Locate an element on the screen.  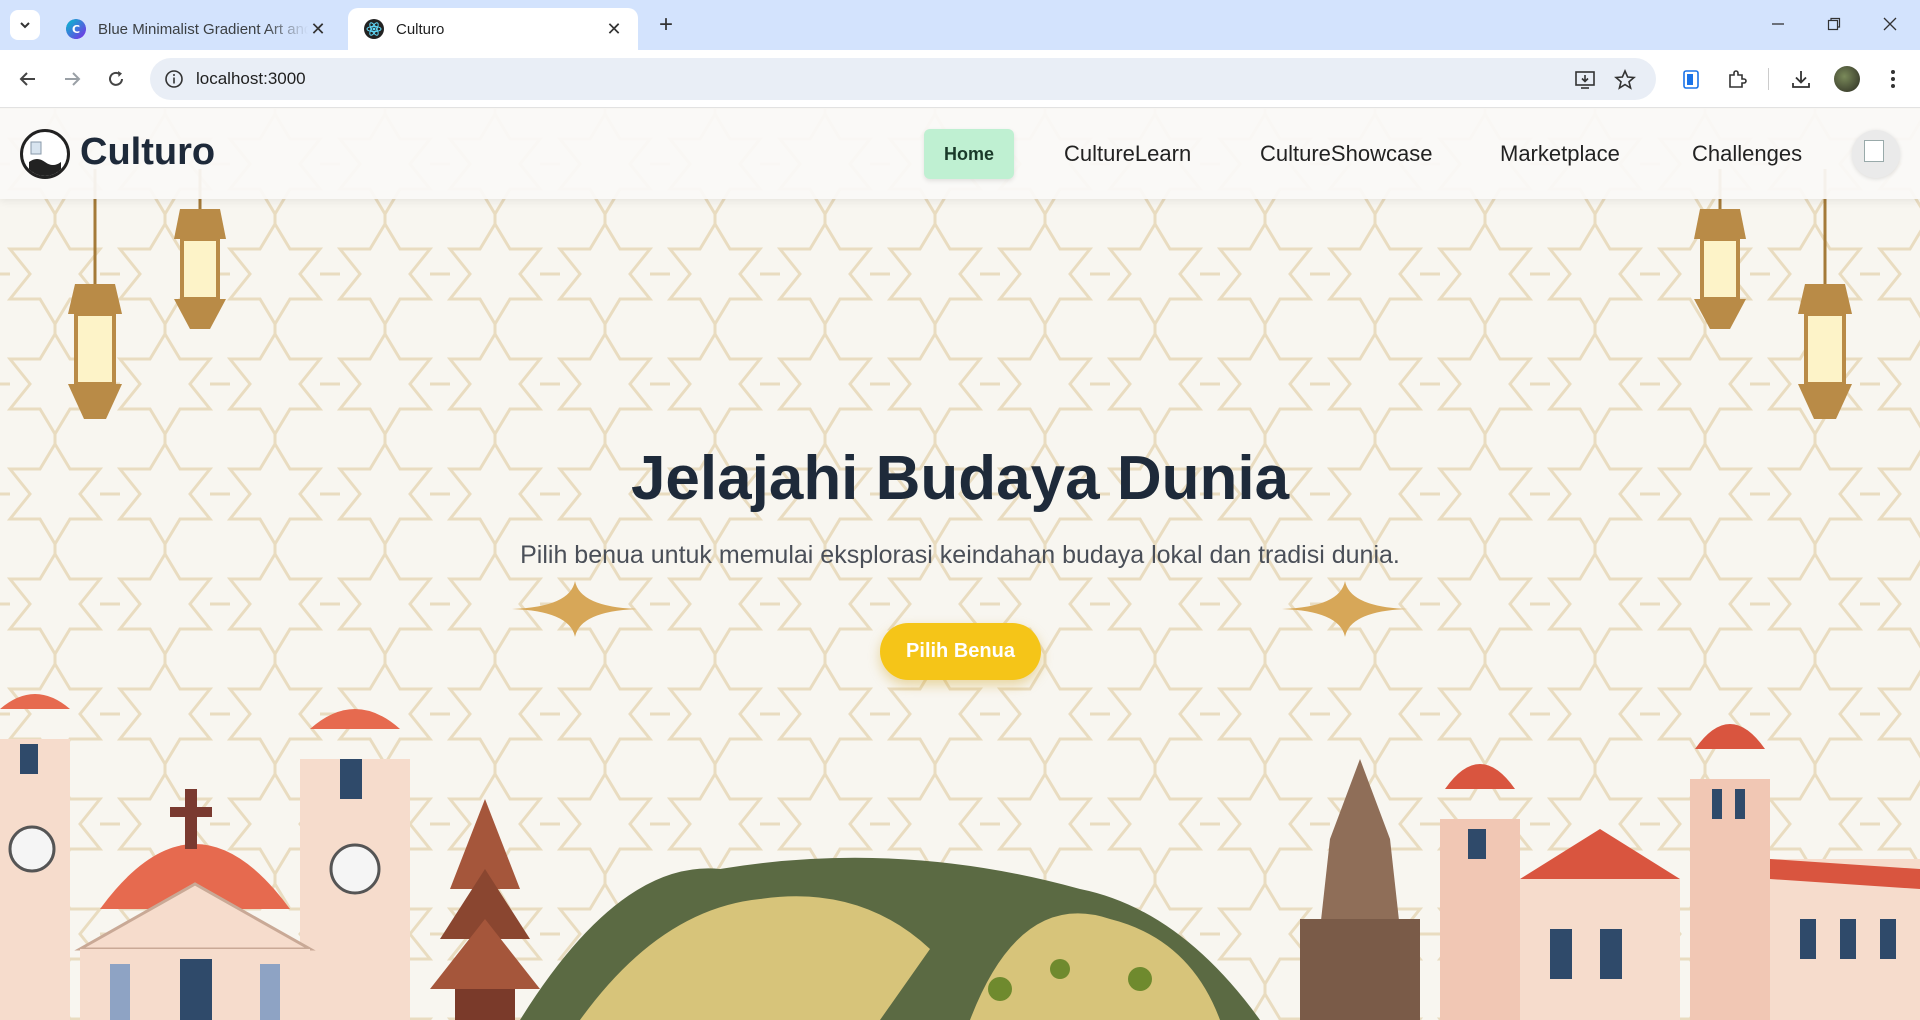
tab-search-button is located at coordinates (25, 25).